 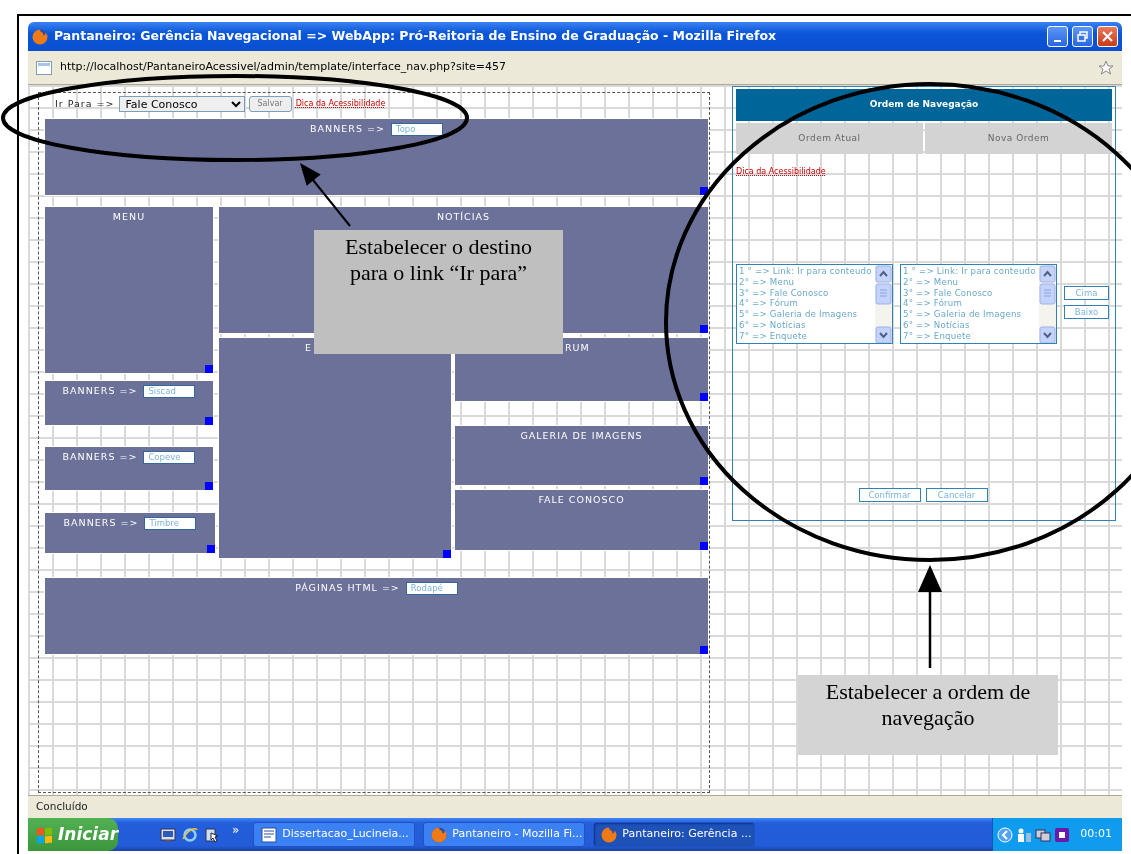 I want to click on layout-block: BANNERS => Copeve, so click(x=129, y=468).